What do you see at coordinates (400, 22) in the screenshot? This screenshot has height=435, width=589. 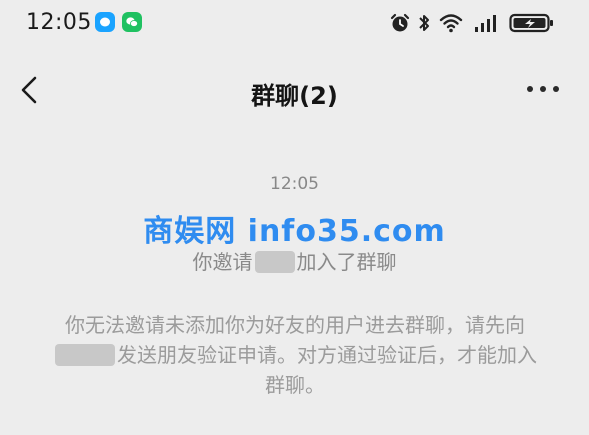 I see `alarm-icon` at bounding box center [400, 22].